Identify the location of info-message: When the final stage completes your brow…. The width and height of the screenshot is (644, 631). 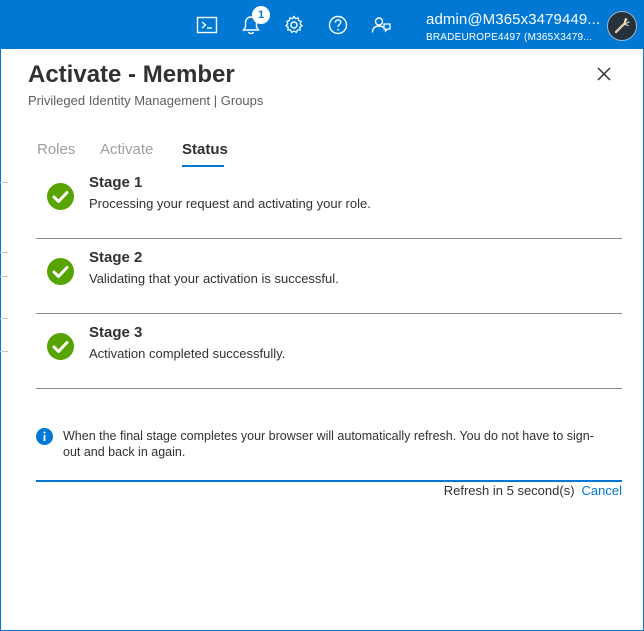
(328, 444).